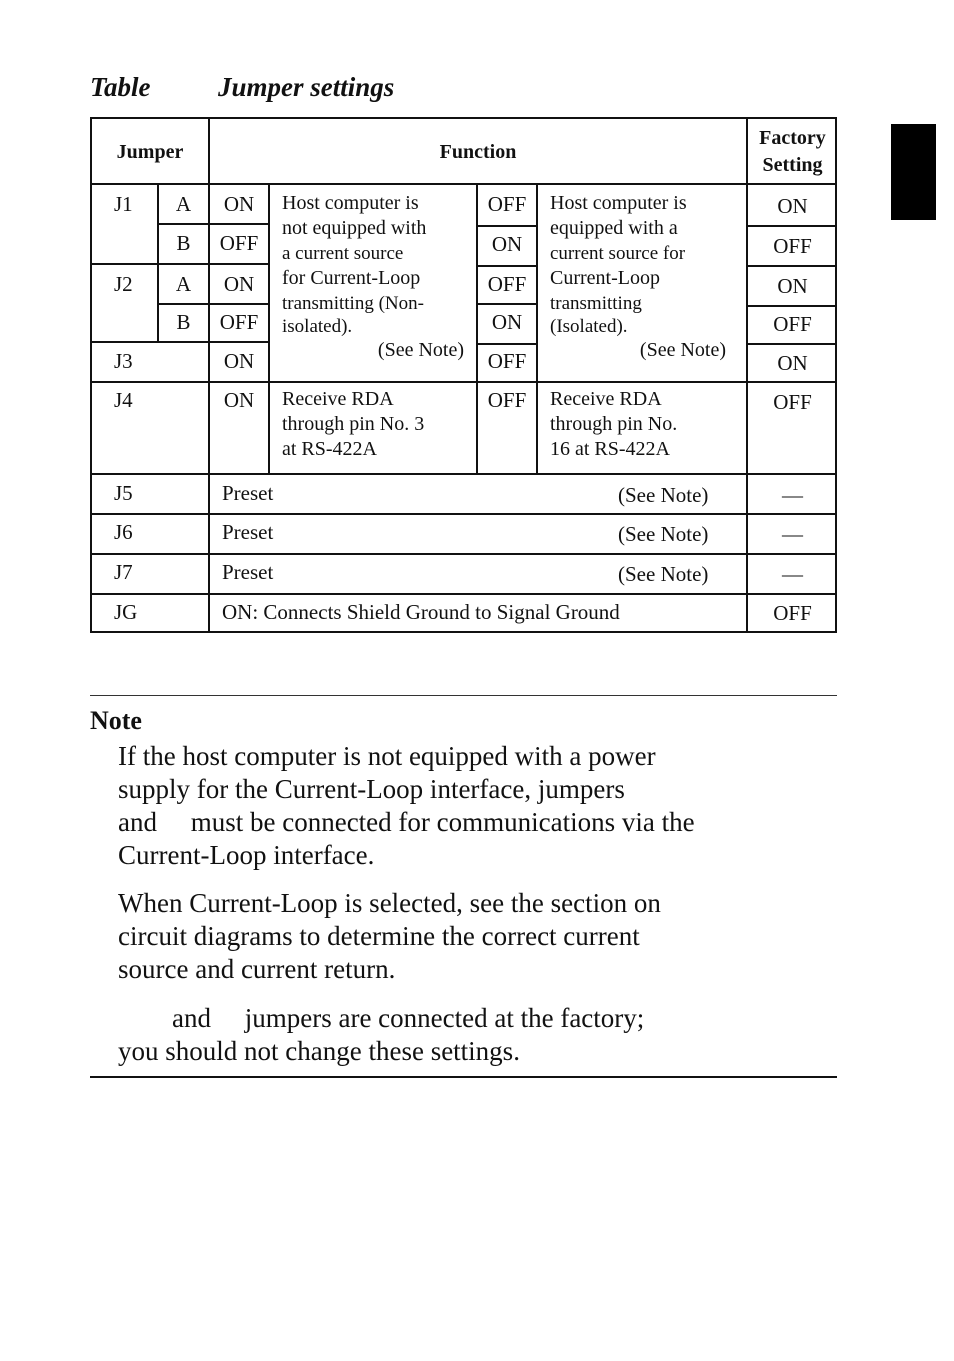 The width and height of the screenshot is (954, 1361). Describe the element at coordinates (792, 574) in the screenshot. I see `j7-factory: —` at that location.